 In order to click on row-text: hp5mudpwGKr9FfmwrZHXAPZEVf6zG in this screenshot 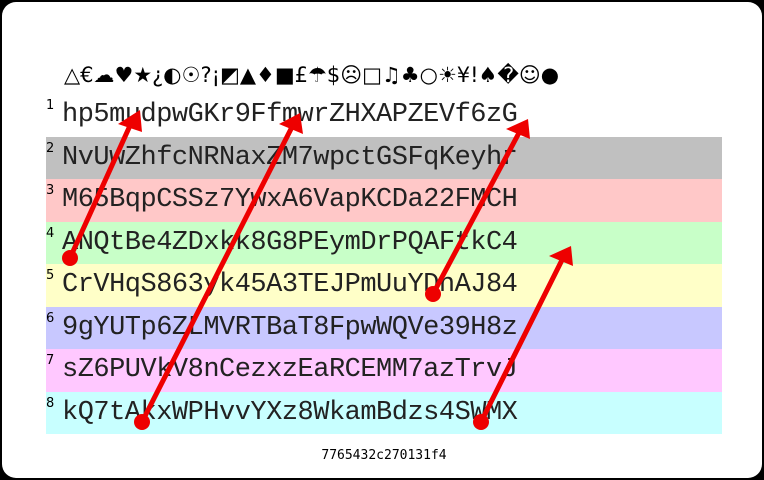, I will do `click(290, 115)`.